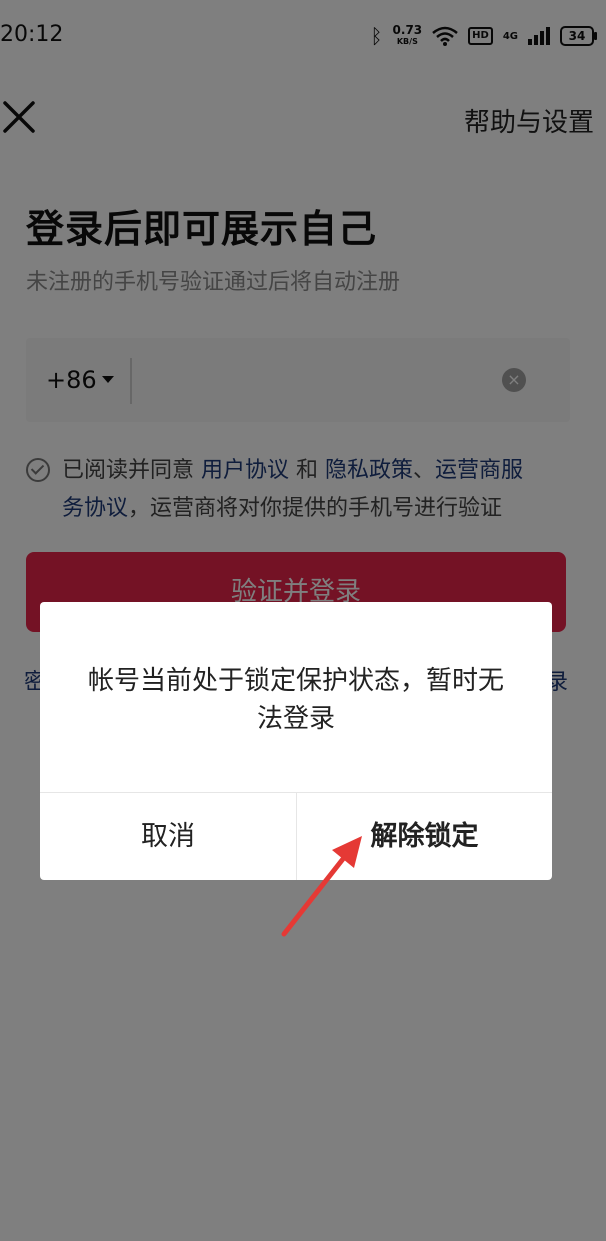  I want to click on dialog-message: 帐号当前处于锁定保护状态，暂时无法登录, so click(295, 700).